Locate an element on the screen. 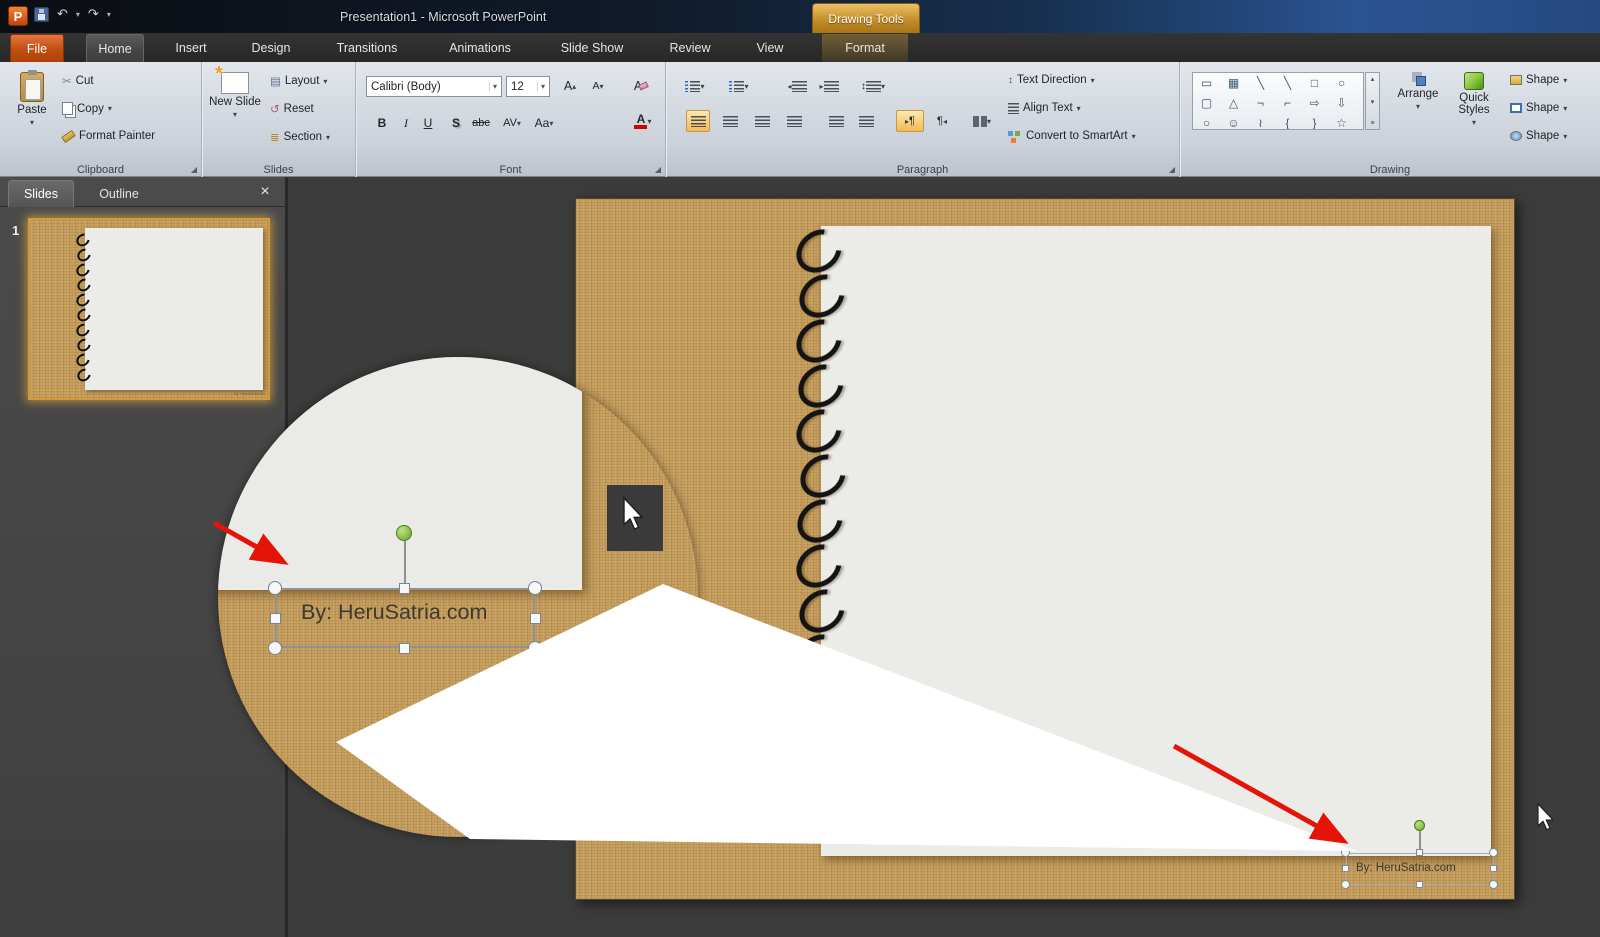  mid-handle-top is located at coordinates (1419, 852).